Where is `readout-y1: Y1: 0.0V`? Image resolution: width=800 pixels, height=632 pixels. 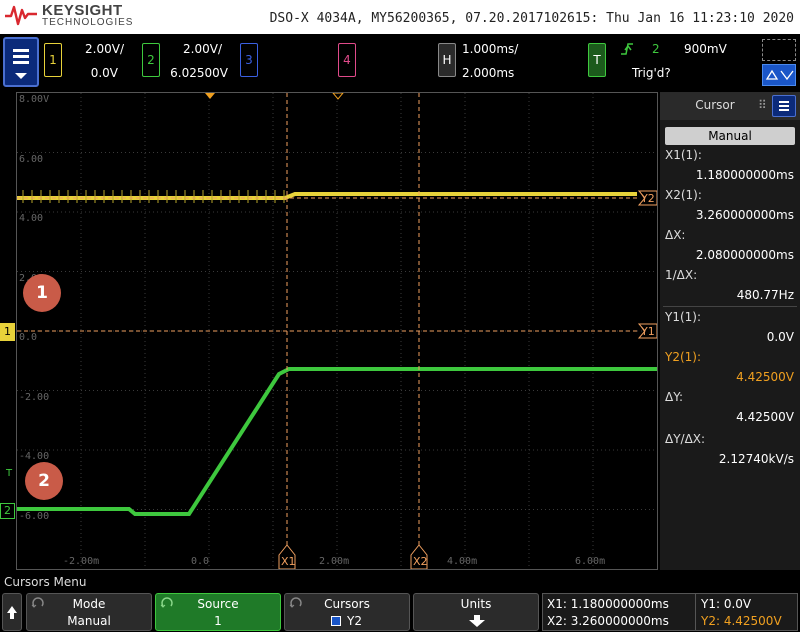 readout-y1: Y1: 0.0V is located at coordinates (726, 604).